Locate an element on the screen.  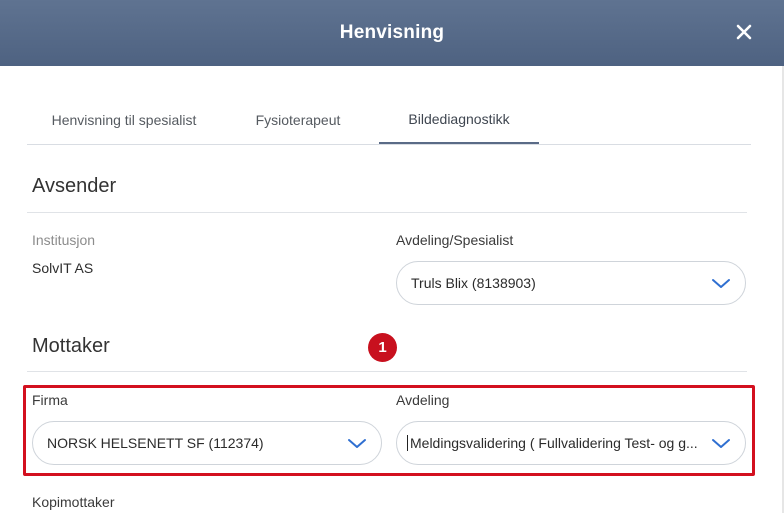
kopimottaker-label: Kopimottaker is located at coordinates (73, 502).